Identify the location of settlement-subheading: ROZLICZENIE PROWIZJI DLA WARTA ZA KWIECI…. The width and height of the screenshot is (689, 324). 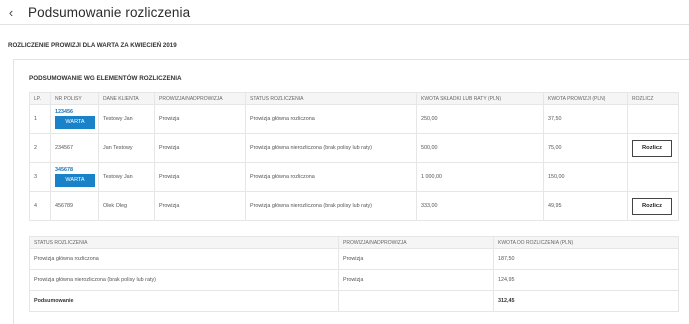
(92, 45).